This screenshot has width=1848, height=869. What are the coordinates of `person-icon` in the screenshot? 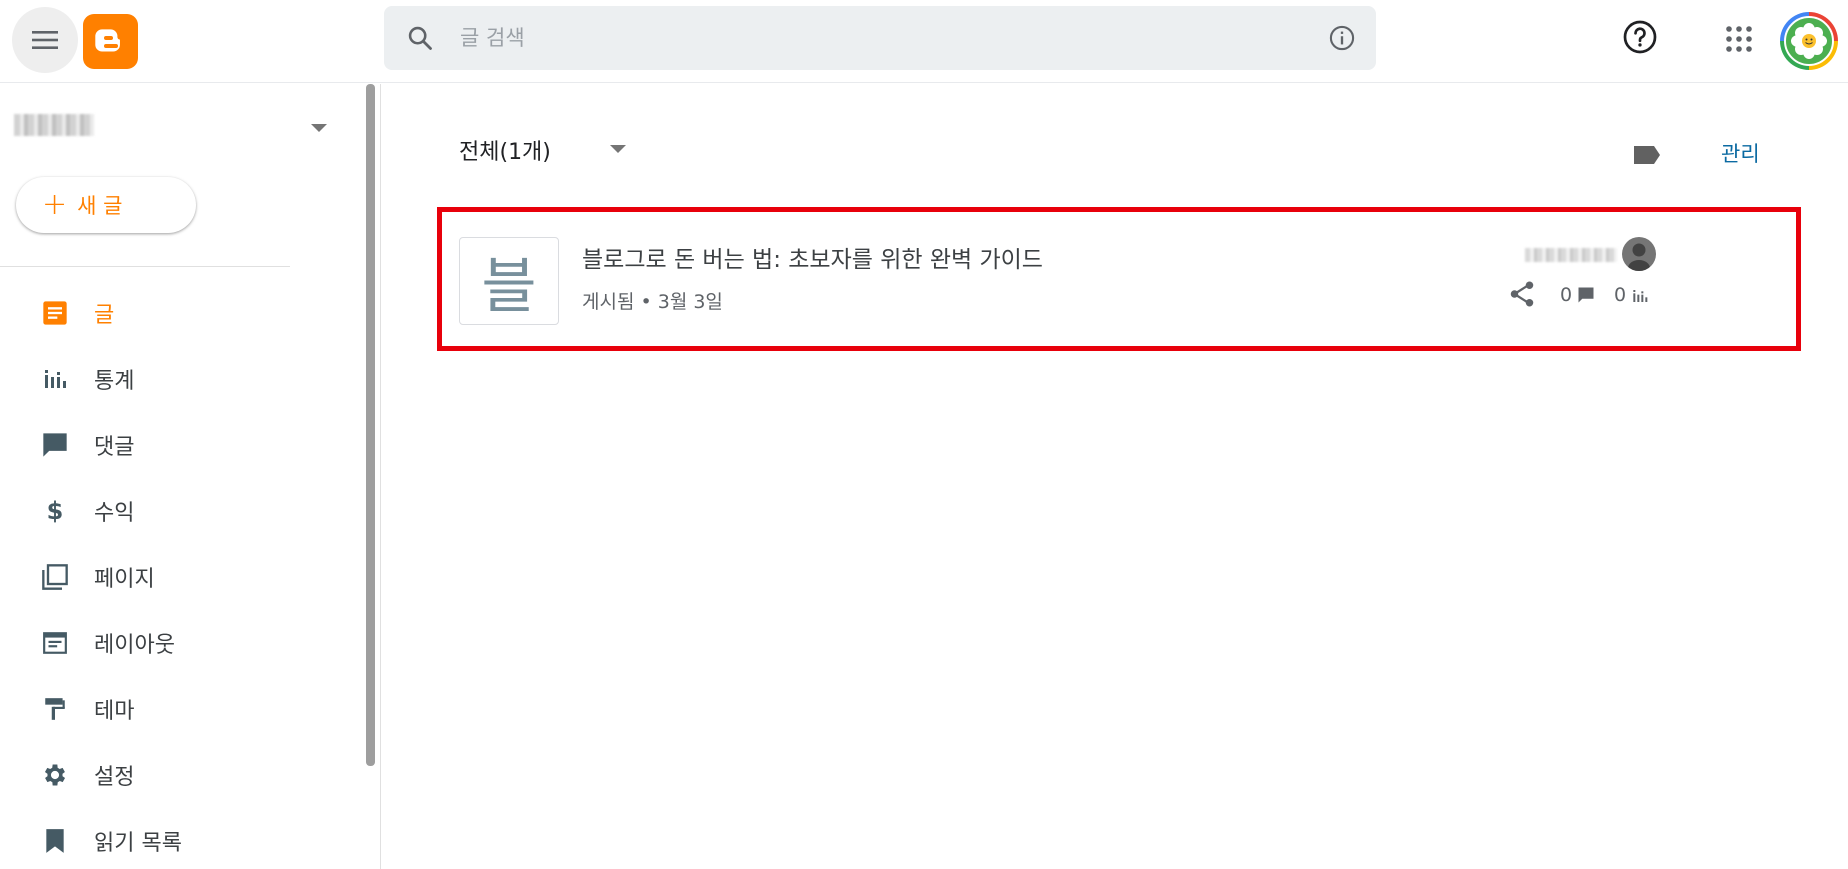 It's located at (1639, 257).